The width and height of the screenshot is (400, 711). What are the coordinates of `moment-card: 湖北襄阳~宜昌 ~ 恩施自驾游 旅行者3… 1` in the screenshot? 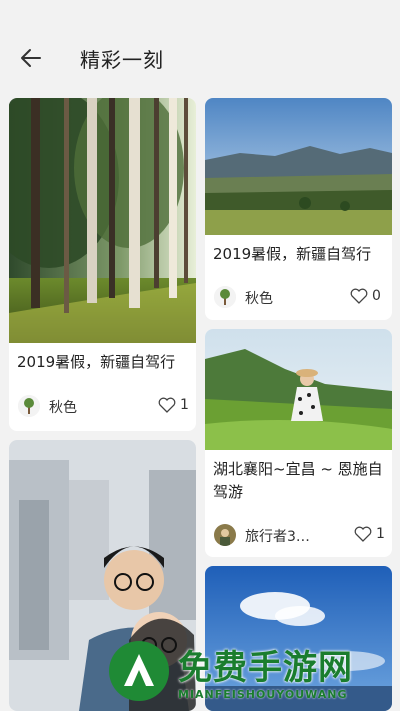 It's located at (298, 443).